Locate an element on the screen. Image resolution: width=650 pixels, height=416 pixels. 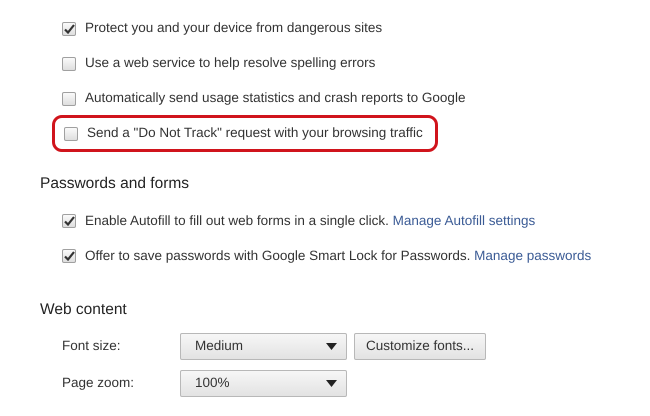
setting-label: Page zoom: is located at coordinates (99, 383).